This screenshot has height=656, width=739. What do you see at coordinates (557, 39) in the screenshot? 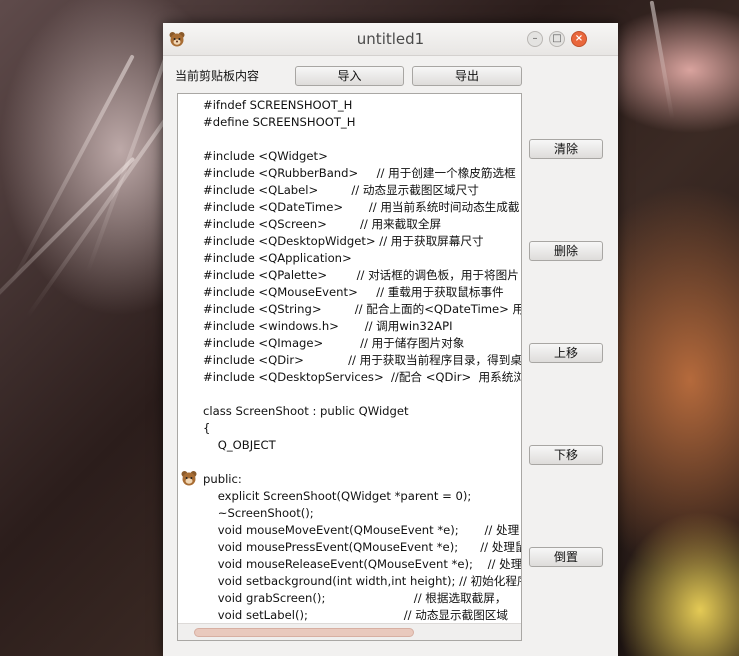
I see `maximize-button: □` at bounding box center [557, 39].